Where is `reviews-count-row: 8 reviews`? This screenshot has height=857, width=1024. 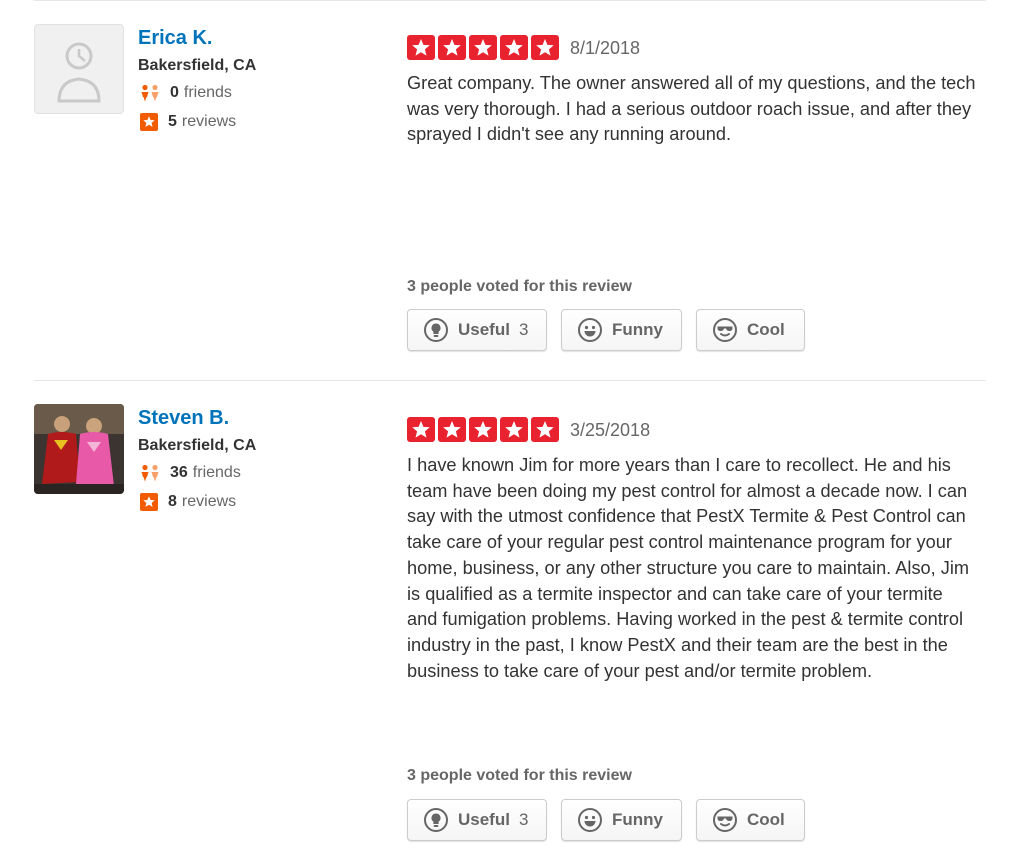
reviews-count-row: 8 reviews is located at coordinates (188, 502).